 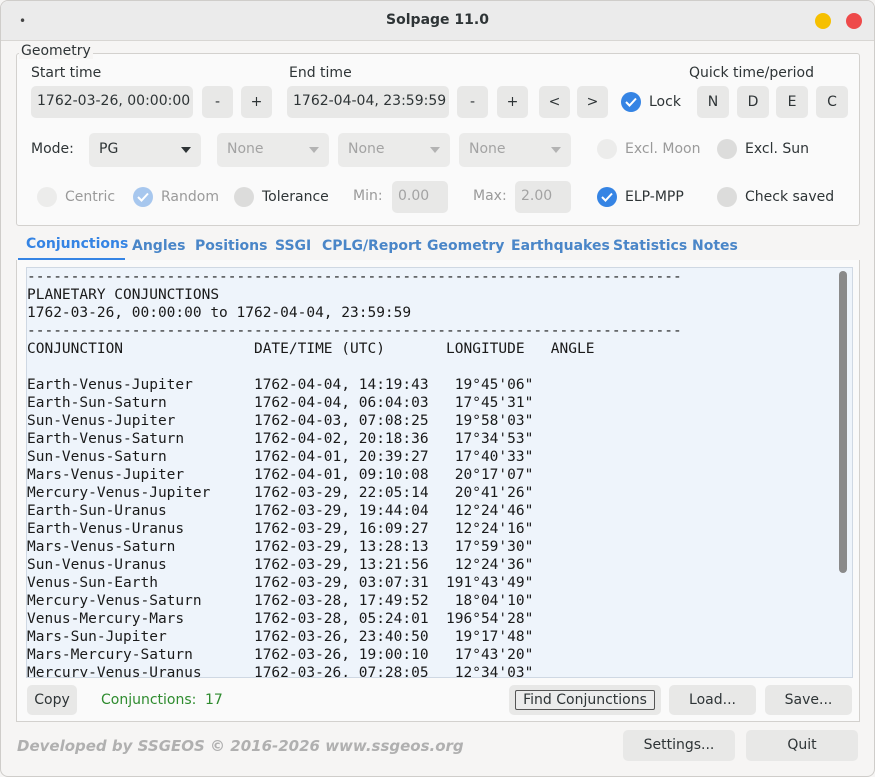 What do you see at coordinates (366, 149) in the screenshot?
I see `planet-select-2-value: None` at bounding box center [366, 149].